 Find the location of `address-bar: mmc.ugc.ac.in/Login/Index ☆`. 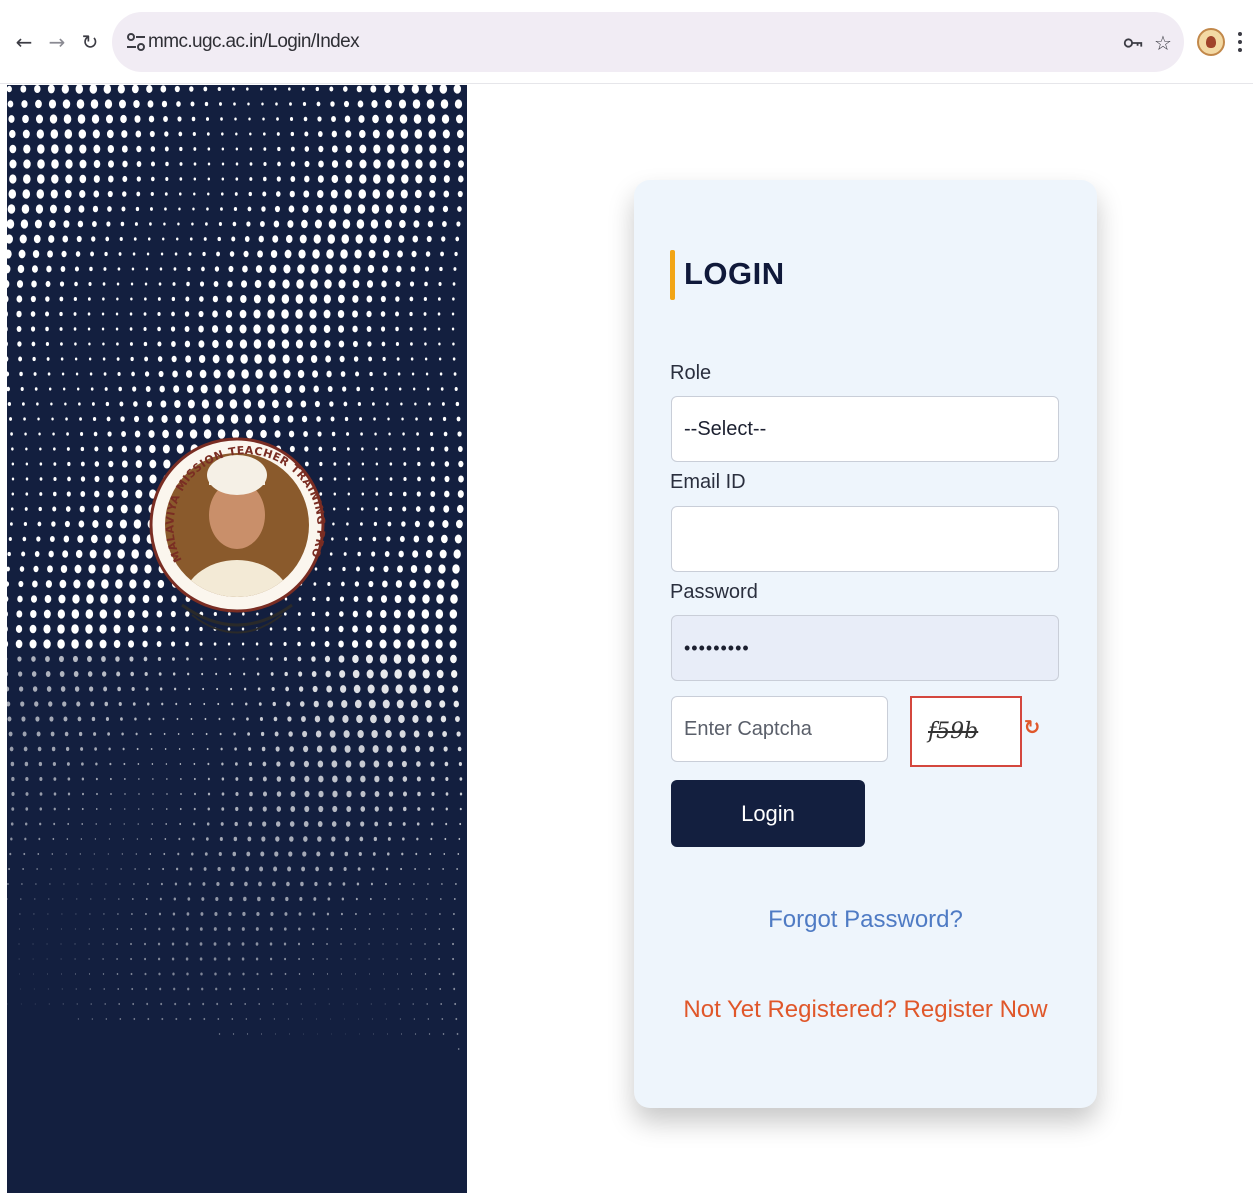

address-bar: mmc.ugc.ac.in/Login/Index ☆ is located at coordinates (648, 42).